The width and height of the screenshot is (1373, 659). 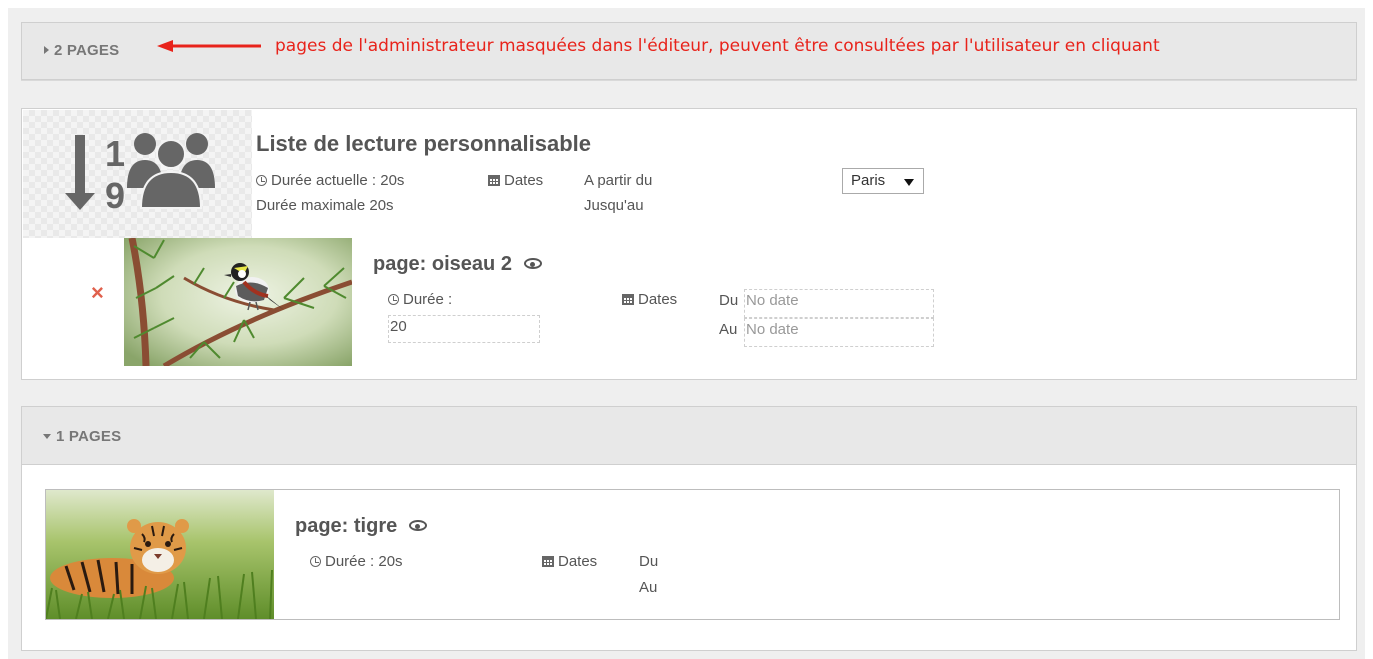 What do you see at coordinates (428, 299) in the screenshot?
I see `bird-duration-label-text: Durée :` at bounding box center [428, 299].